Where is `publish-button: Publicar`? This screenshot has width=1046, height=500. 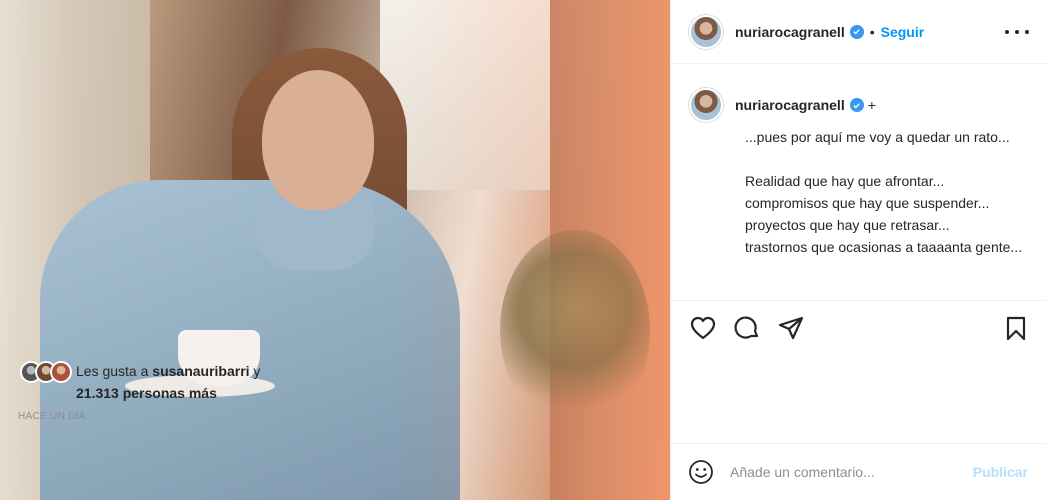
publish-button: Publicar is located at coordinates (1000, 472).